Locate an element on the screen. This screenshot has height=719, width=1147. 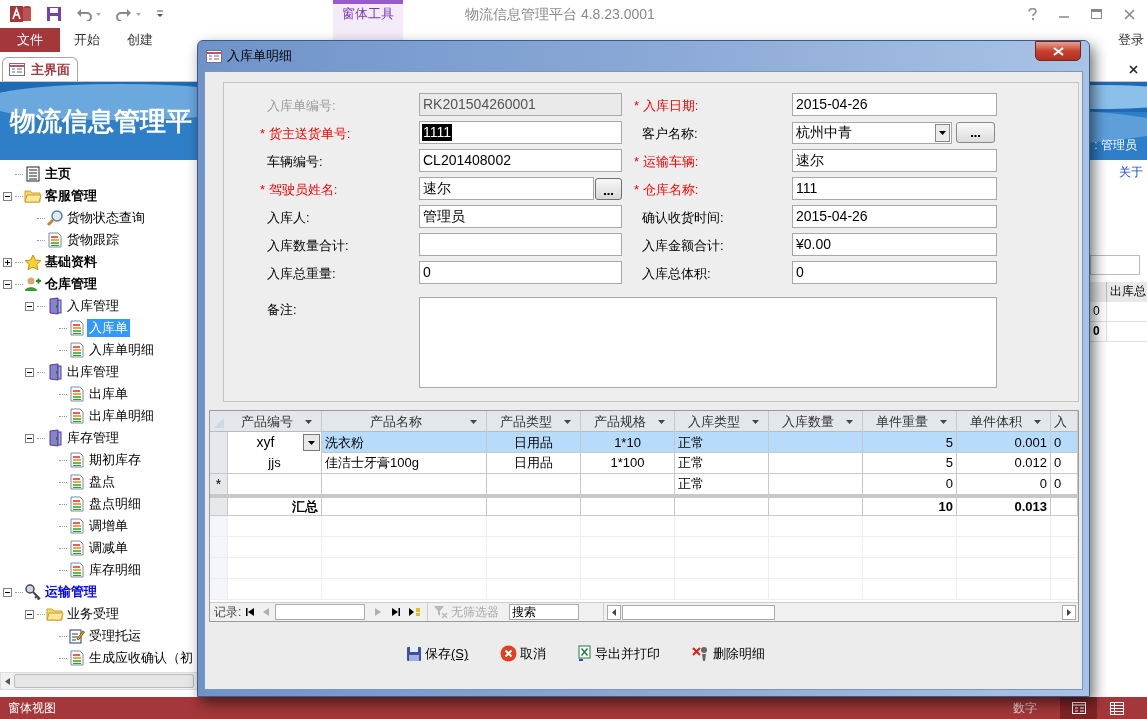
tree-item: 受理托运 is located at coordinates (115, 636).